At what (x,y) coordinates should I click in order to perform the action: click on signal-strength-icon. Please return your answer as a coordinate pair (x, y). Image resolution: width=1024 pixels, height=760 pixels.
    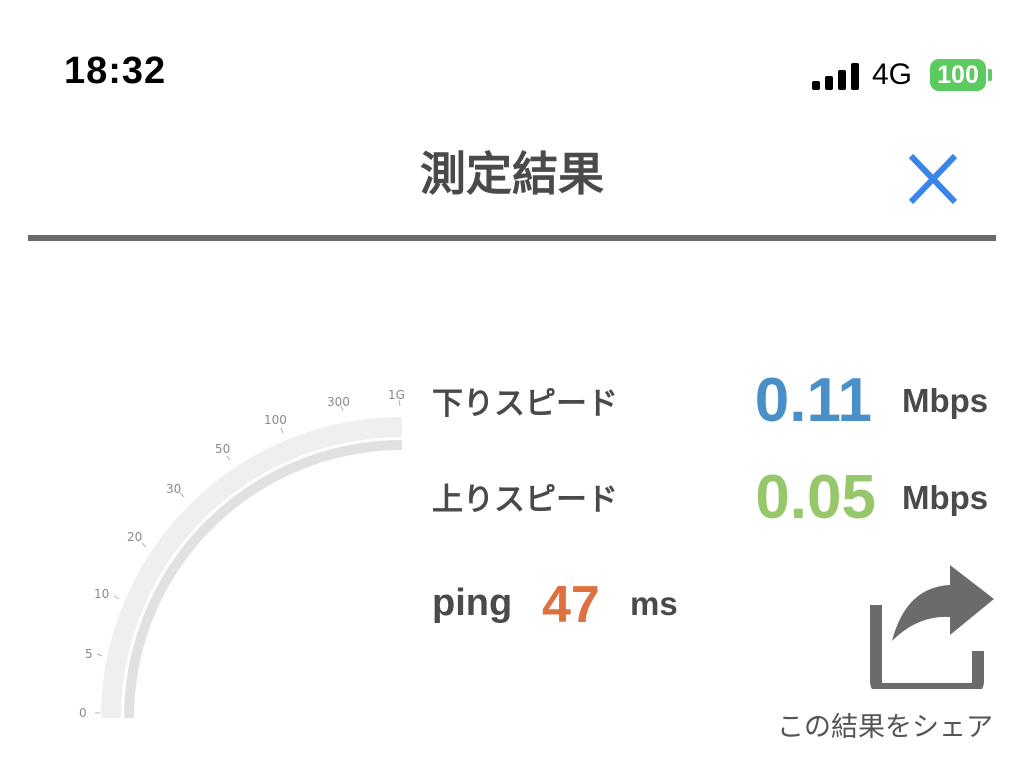
    Looking at the image, I should click on (836, 75).